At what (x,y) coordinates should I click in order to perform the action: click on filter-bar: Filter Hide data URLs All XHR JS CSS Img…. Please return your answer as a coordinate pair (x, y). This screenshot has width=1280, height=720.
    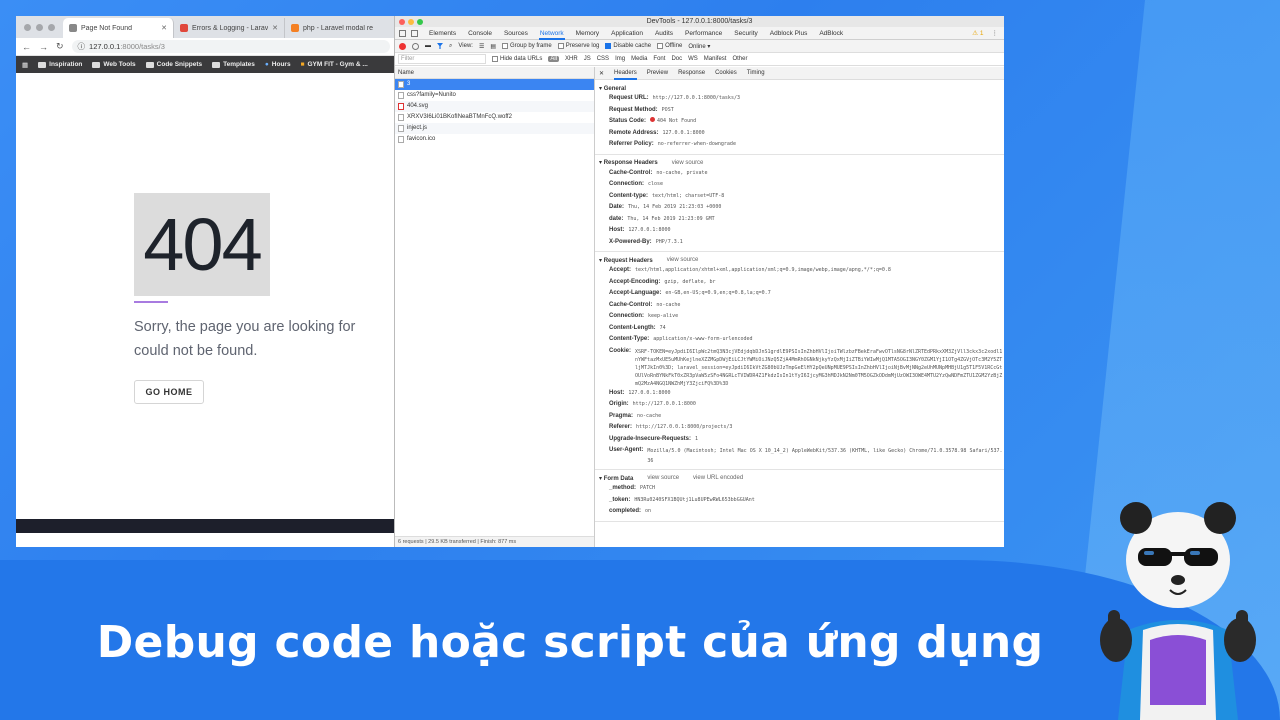
    Looking at the image, I should click on (699, 59).